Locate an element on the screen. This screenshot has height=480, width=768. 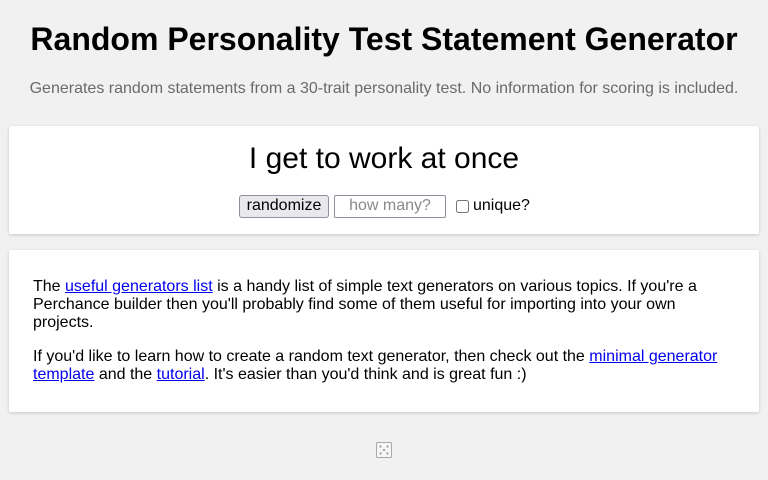
generator-controls: randomize unique? is located at coordinates (384, 206).